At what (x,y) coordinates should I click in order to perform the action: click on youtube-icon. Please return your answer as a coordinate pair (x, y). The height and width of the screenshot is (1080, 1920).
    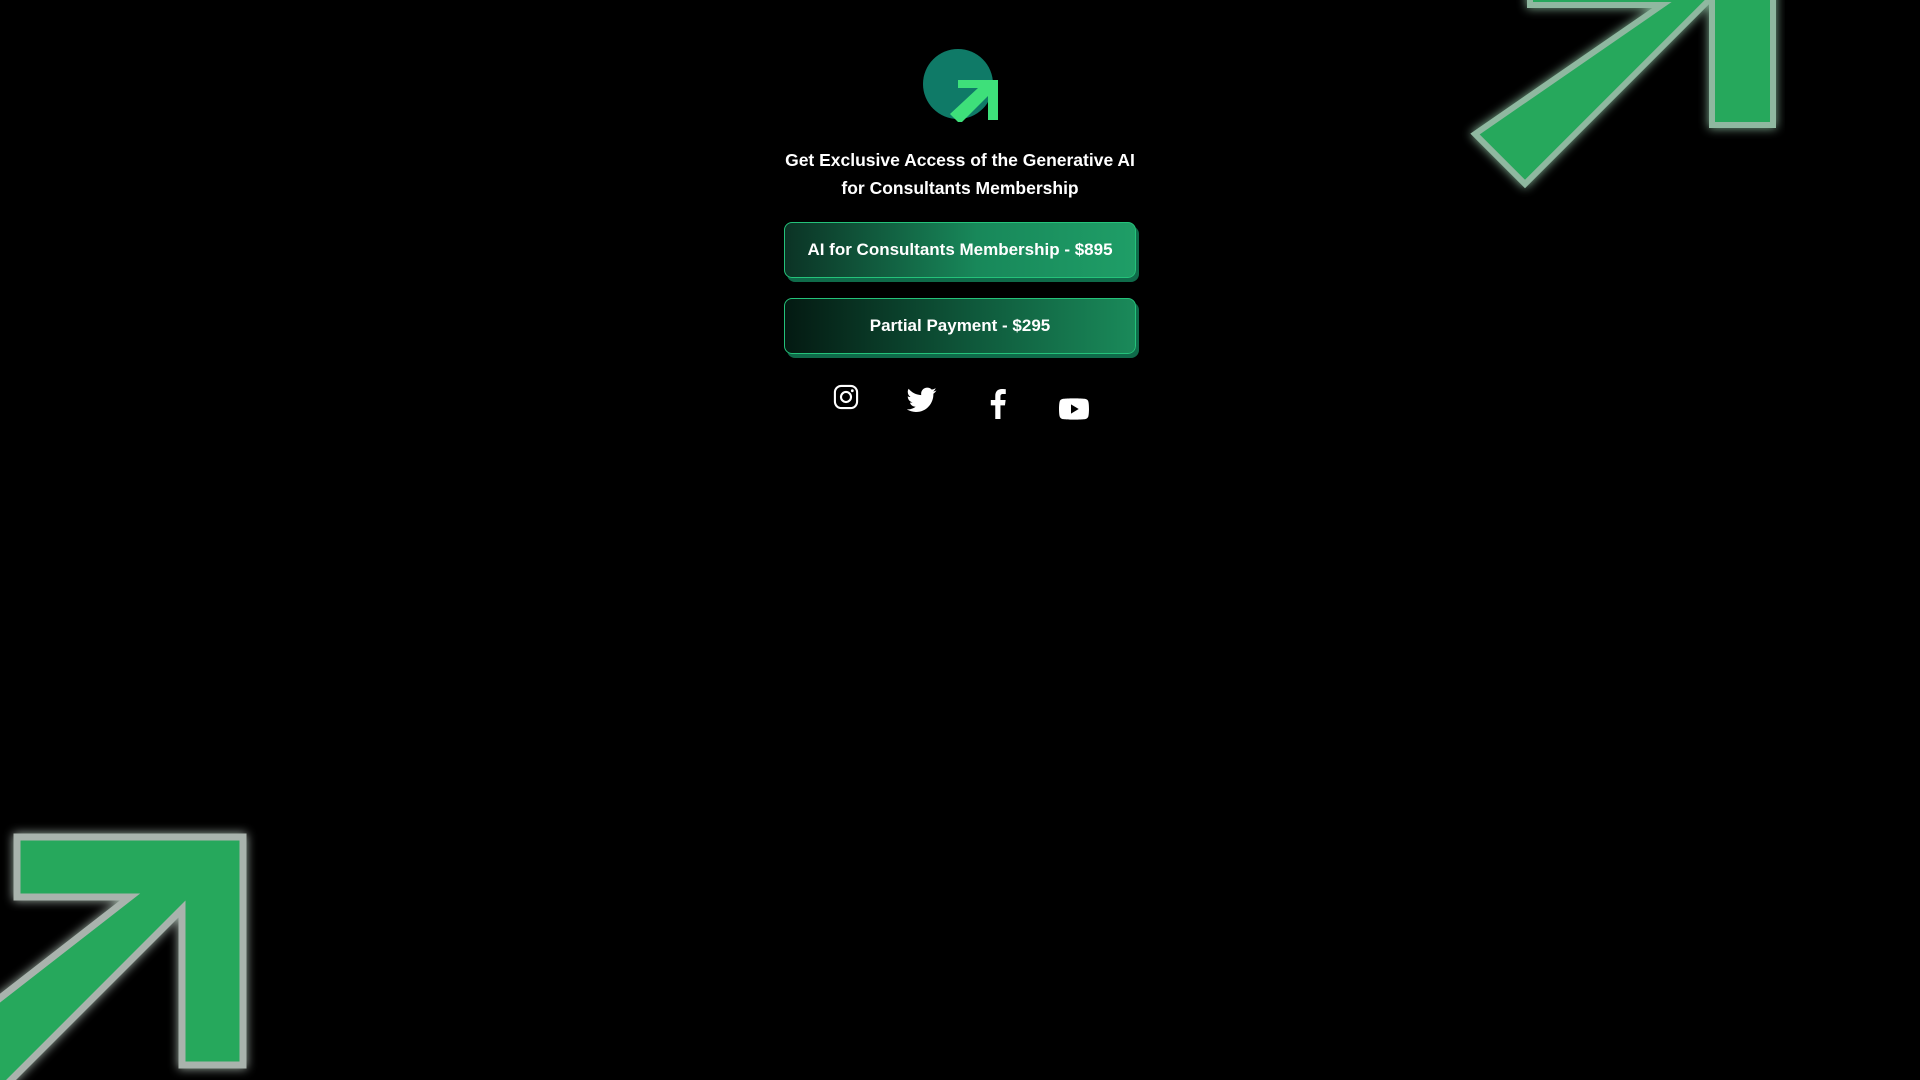
    Looking at the image, I should click on (1074, 409).